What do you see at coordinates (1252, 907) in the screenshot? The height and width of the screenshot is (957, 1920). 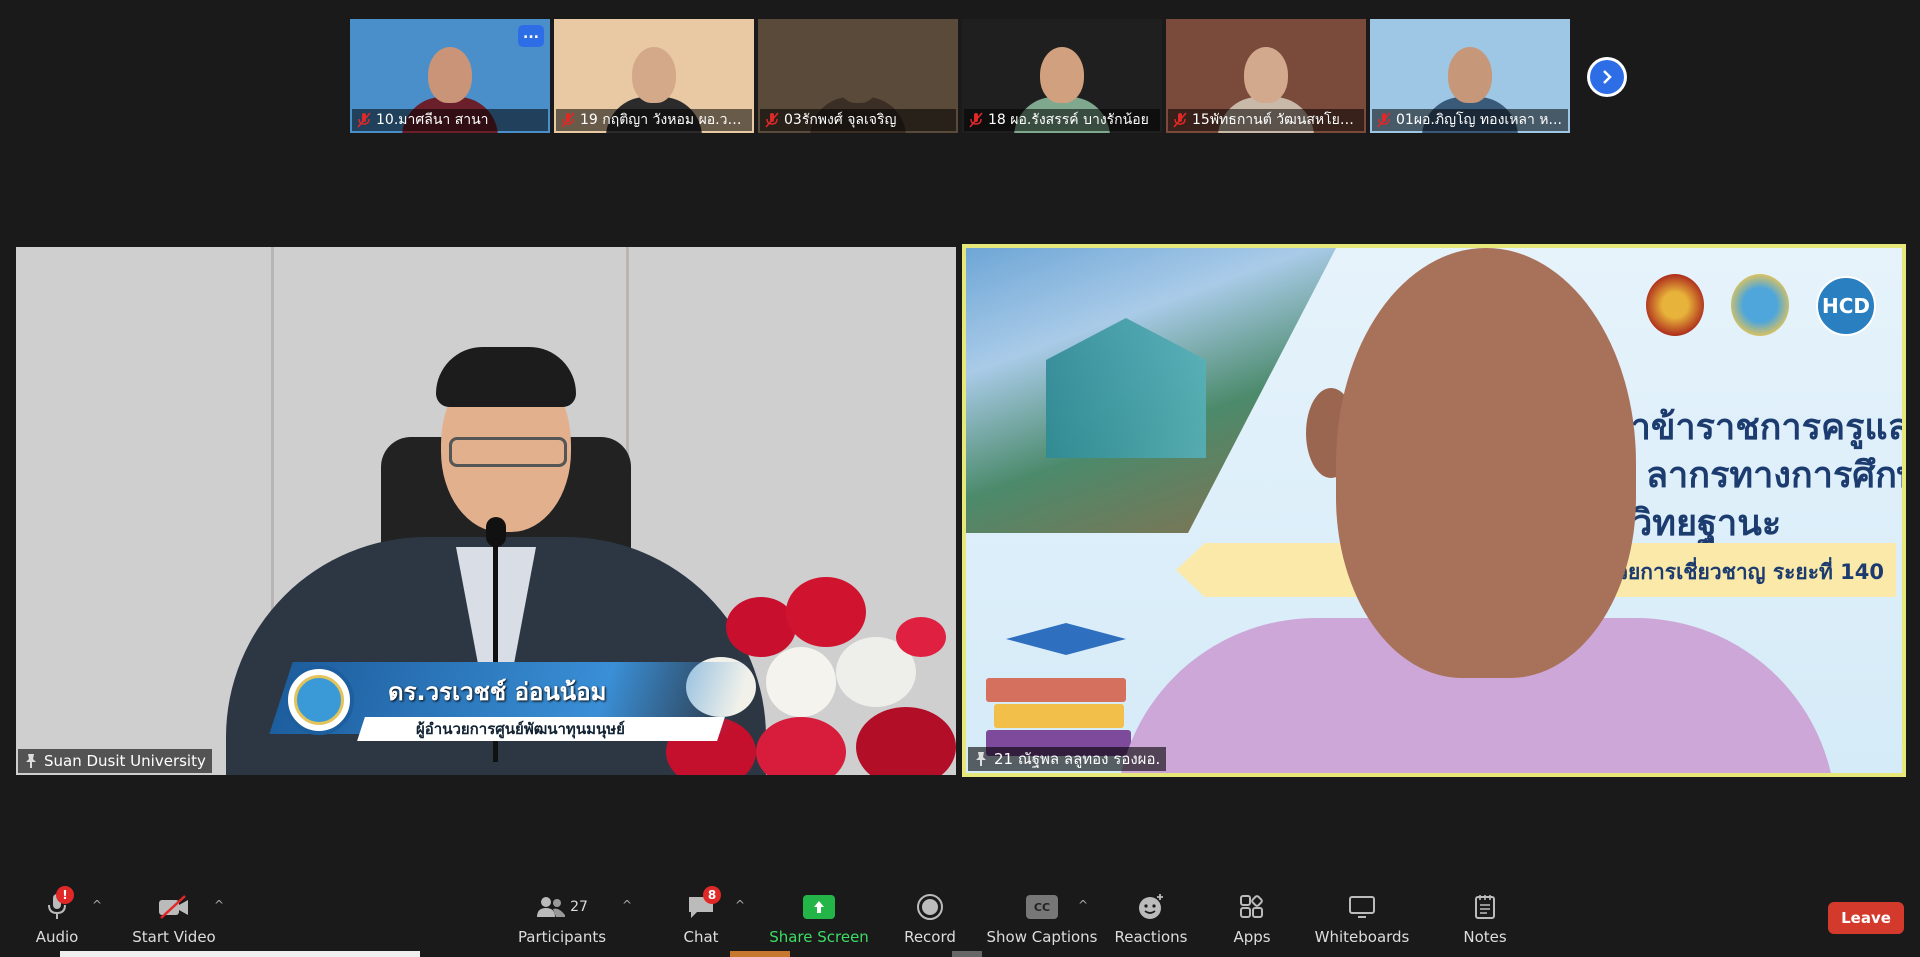 I see `apps-icon` at bounding box center [1252, 907].